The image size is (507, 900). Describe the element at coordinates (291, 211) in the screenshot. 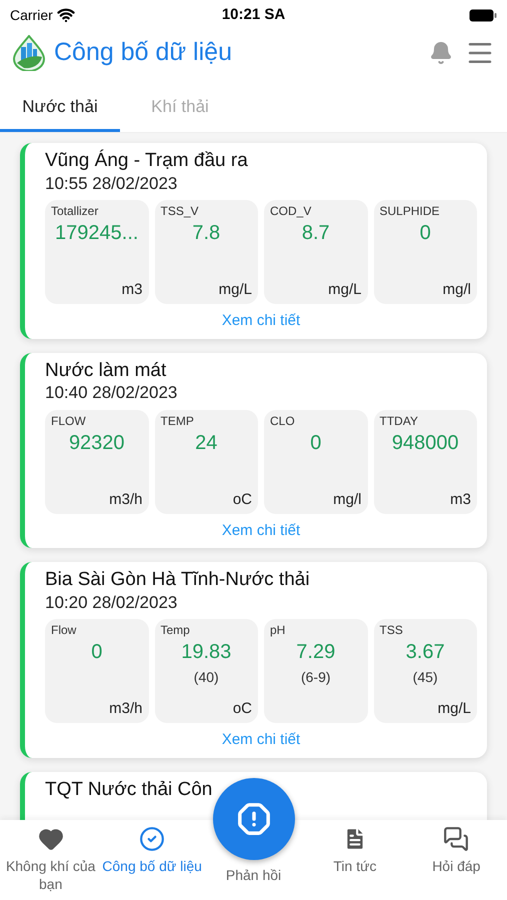

I see `parameter-label: COD_V` at that location.